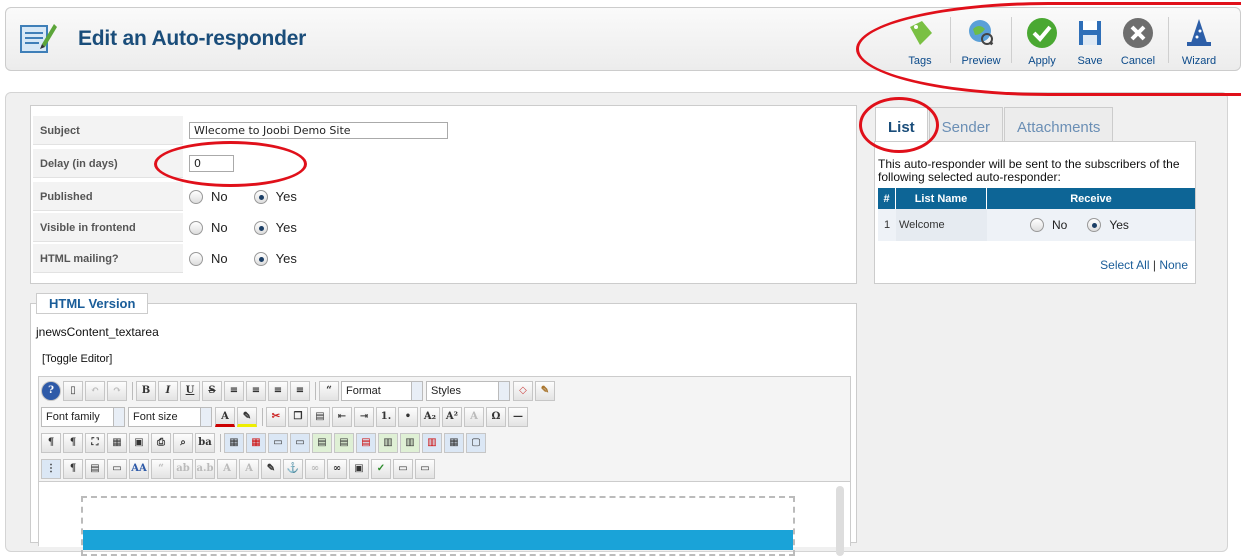  What do you see at coordinates (887, 198) in the screenshot?
I see `col-number-header: #` at bounding box center [887, 198].